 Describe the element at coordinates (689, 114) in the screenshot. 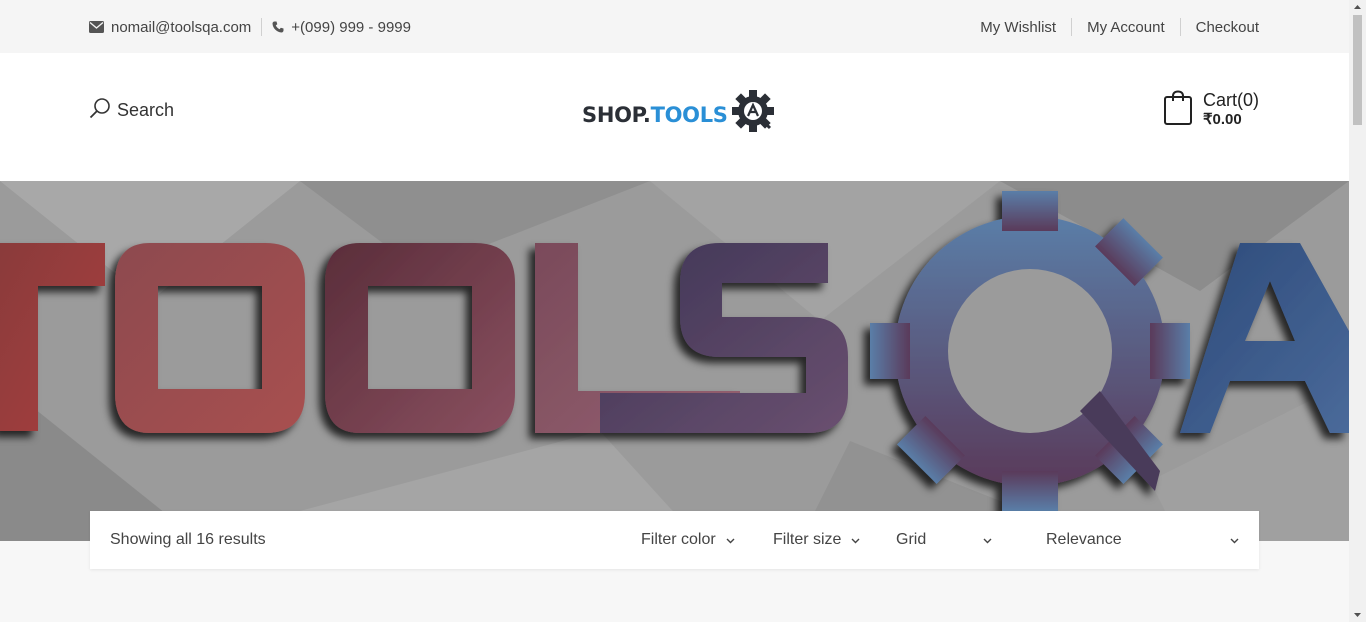

I see `logo-text-tools: TOOLS` at that location.